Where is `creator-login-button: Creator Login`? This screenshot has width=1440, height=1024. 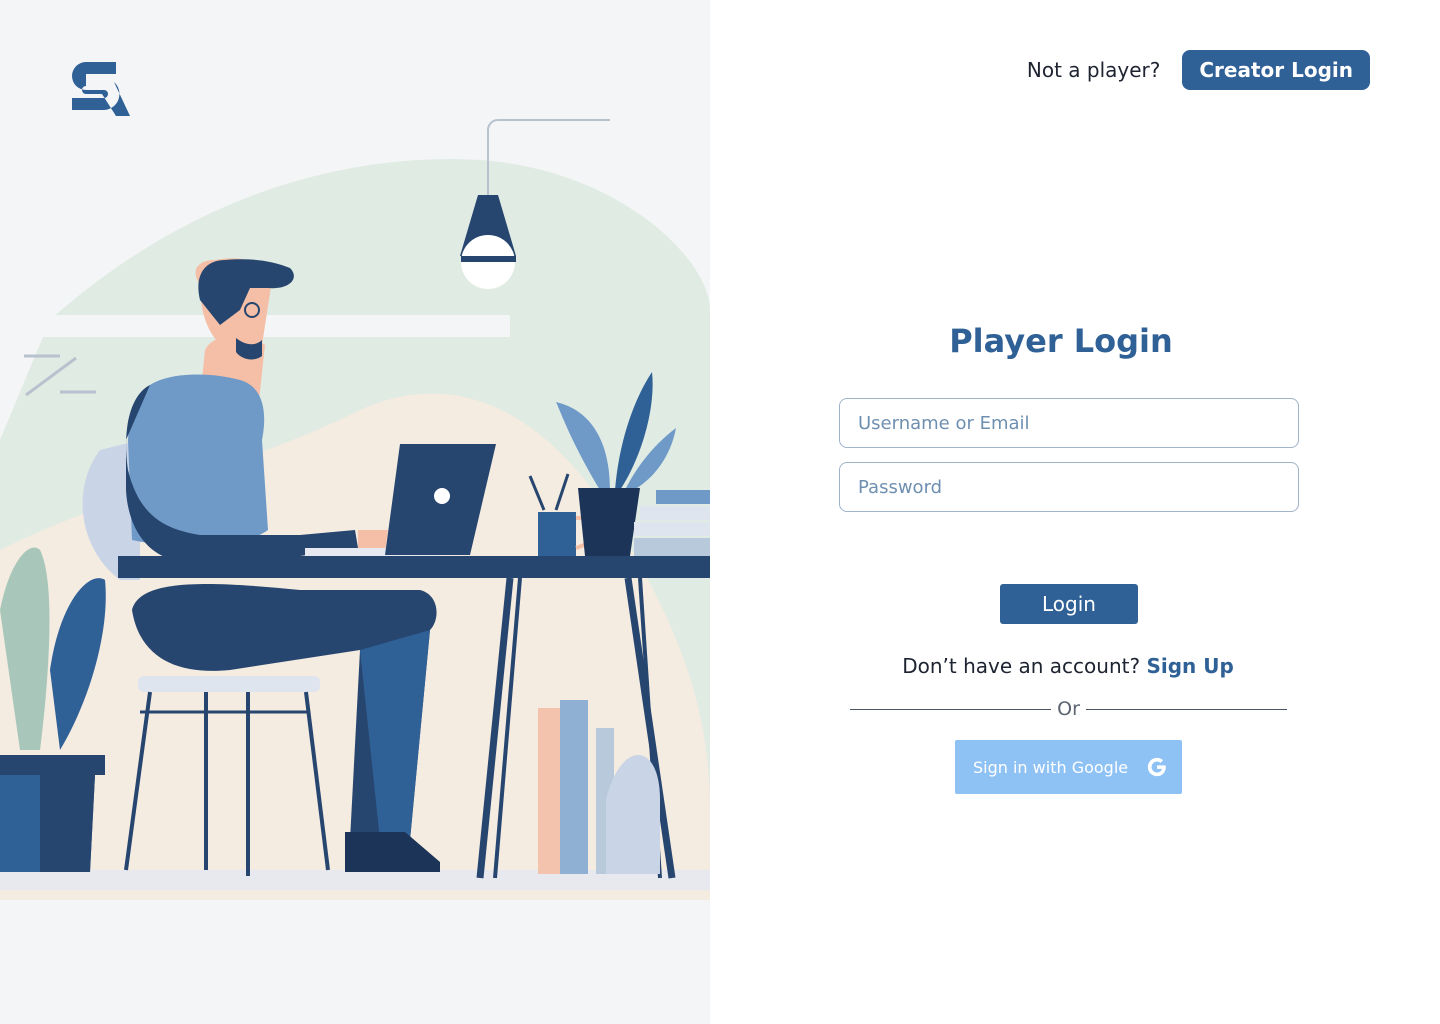
creator-login-button: Creator Login is located at coordinates (1276, 70).